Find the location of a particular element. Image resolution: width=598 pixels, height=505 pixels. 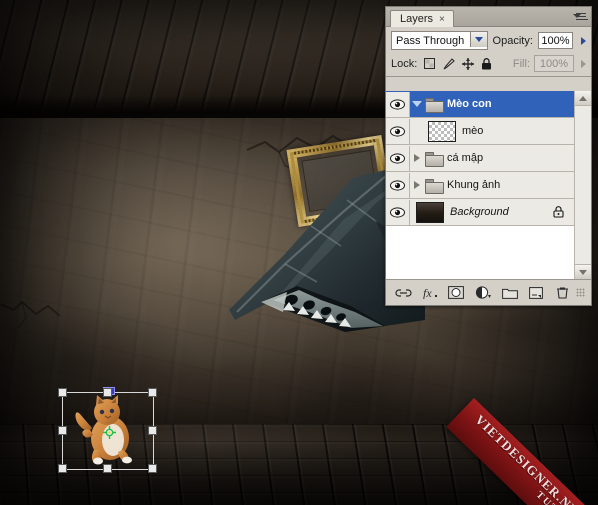

lock-label: Lock: is located at coordinates (404, 63).